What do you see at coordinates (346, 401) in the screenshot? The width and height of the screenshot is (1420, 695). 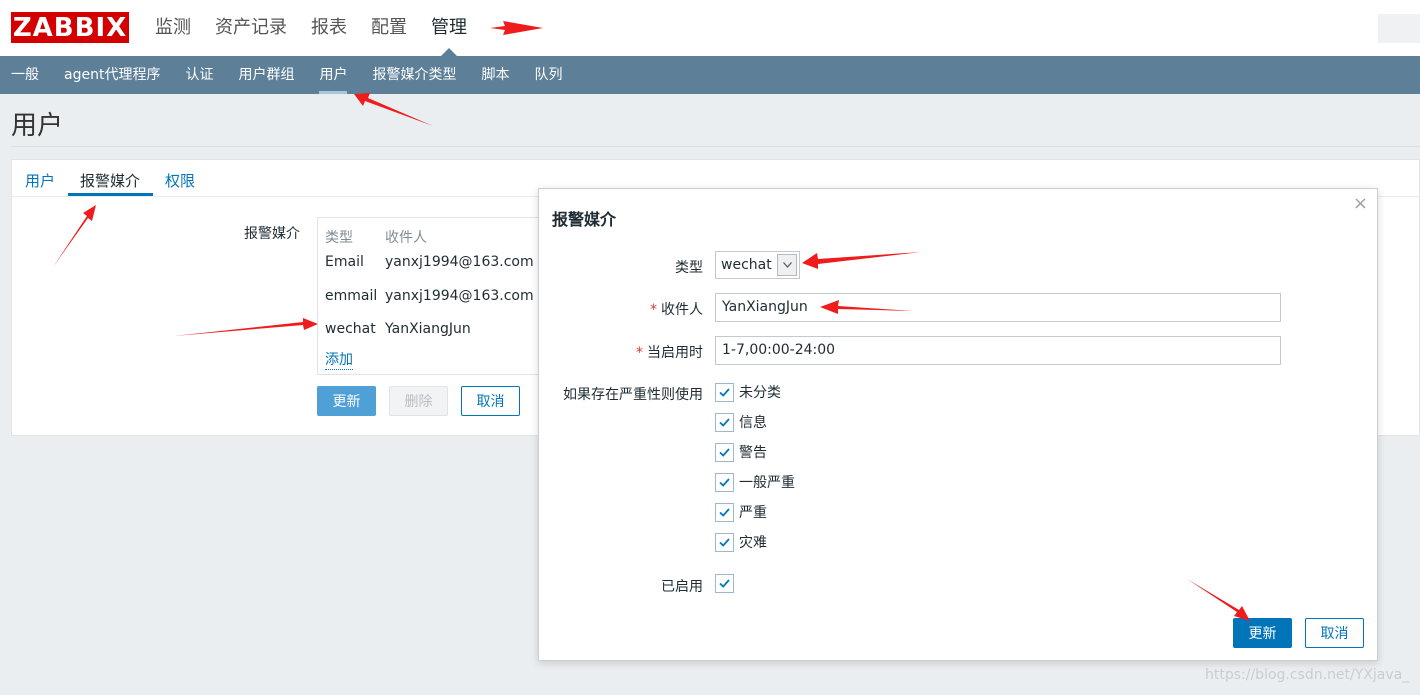 I see `update-button: 更新` at bounding box center [346, 401].